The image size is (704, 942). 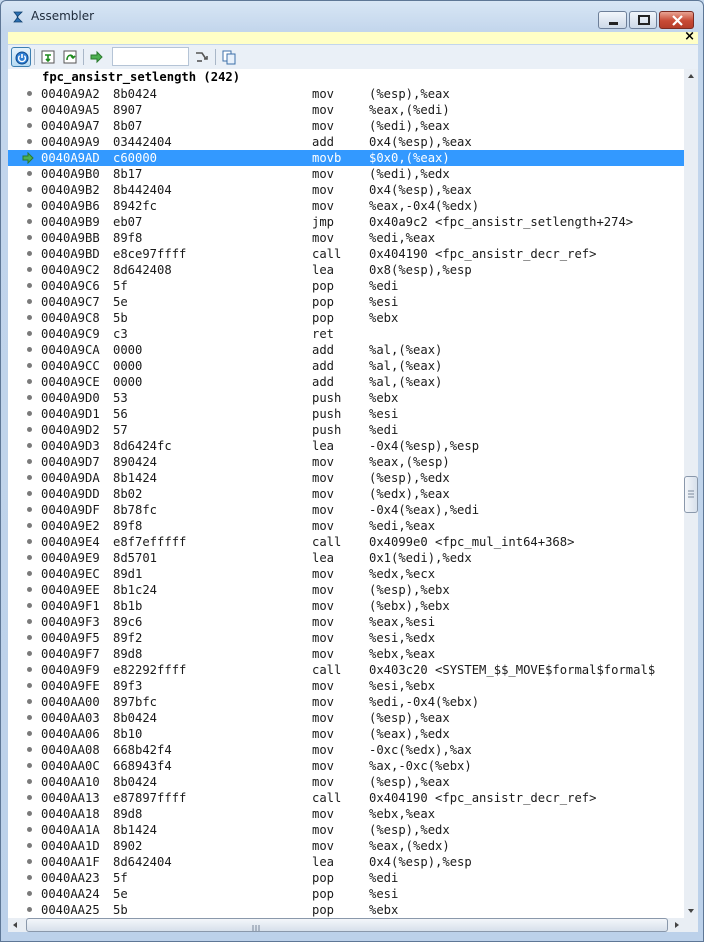 I want to click on asm-row: 0040AA23 5f pop %edi, so click(x=346, y=878).